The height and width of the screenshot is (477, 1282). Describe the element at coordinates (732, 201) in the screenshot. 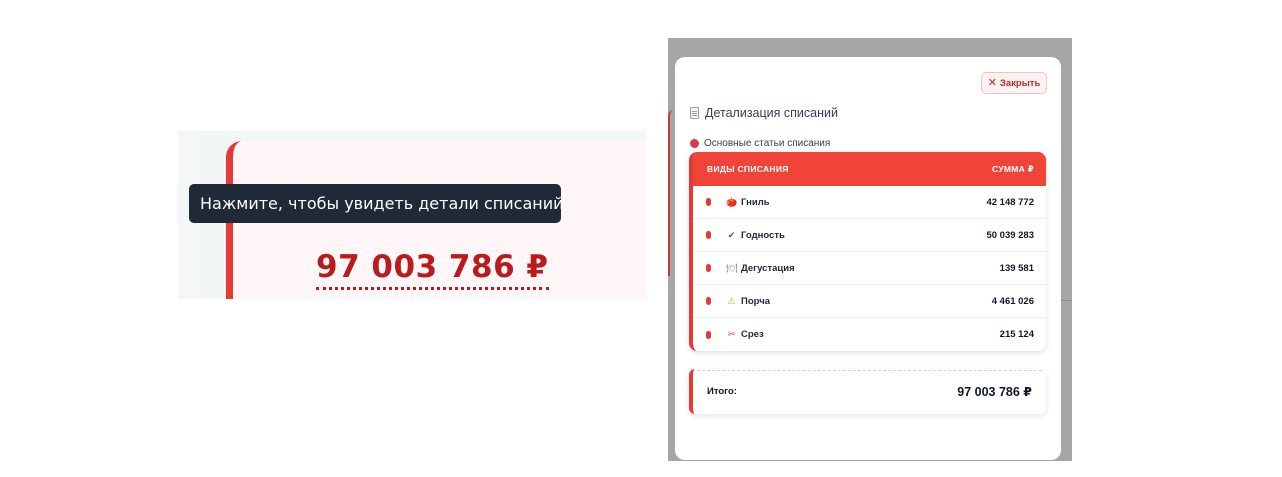

I see `tomato-icon: 🍅` at that location.